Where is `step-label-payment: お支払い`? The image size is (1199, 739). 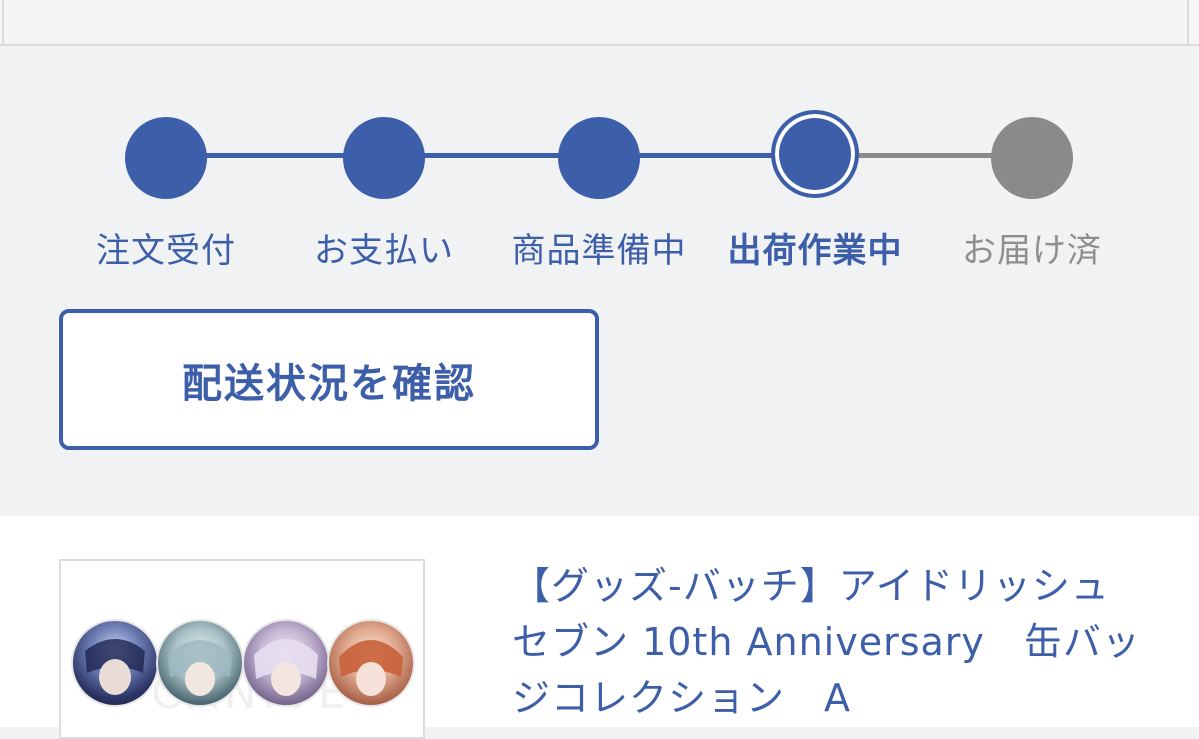
step-label-payment: お支払い is located at coordinates (384, 251).